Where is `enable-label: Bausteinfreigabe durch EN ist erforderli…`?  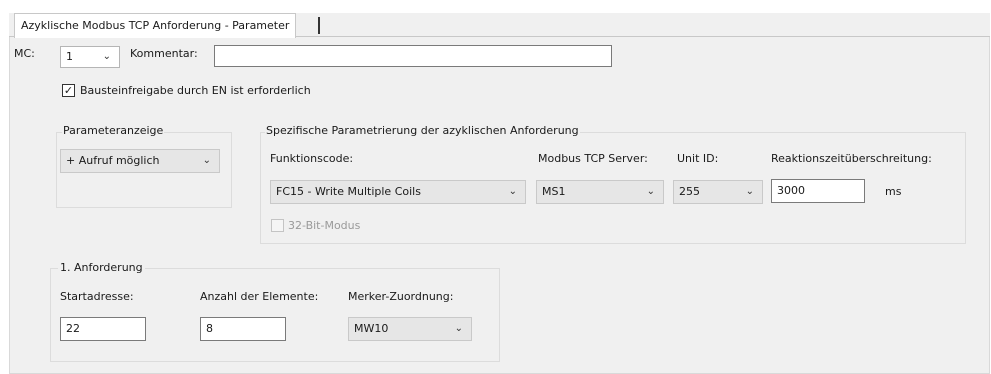 enable-label: Bausteinfreigabe durch EN ist erforderli… is located at coordinates (195, 90).